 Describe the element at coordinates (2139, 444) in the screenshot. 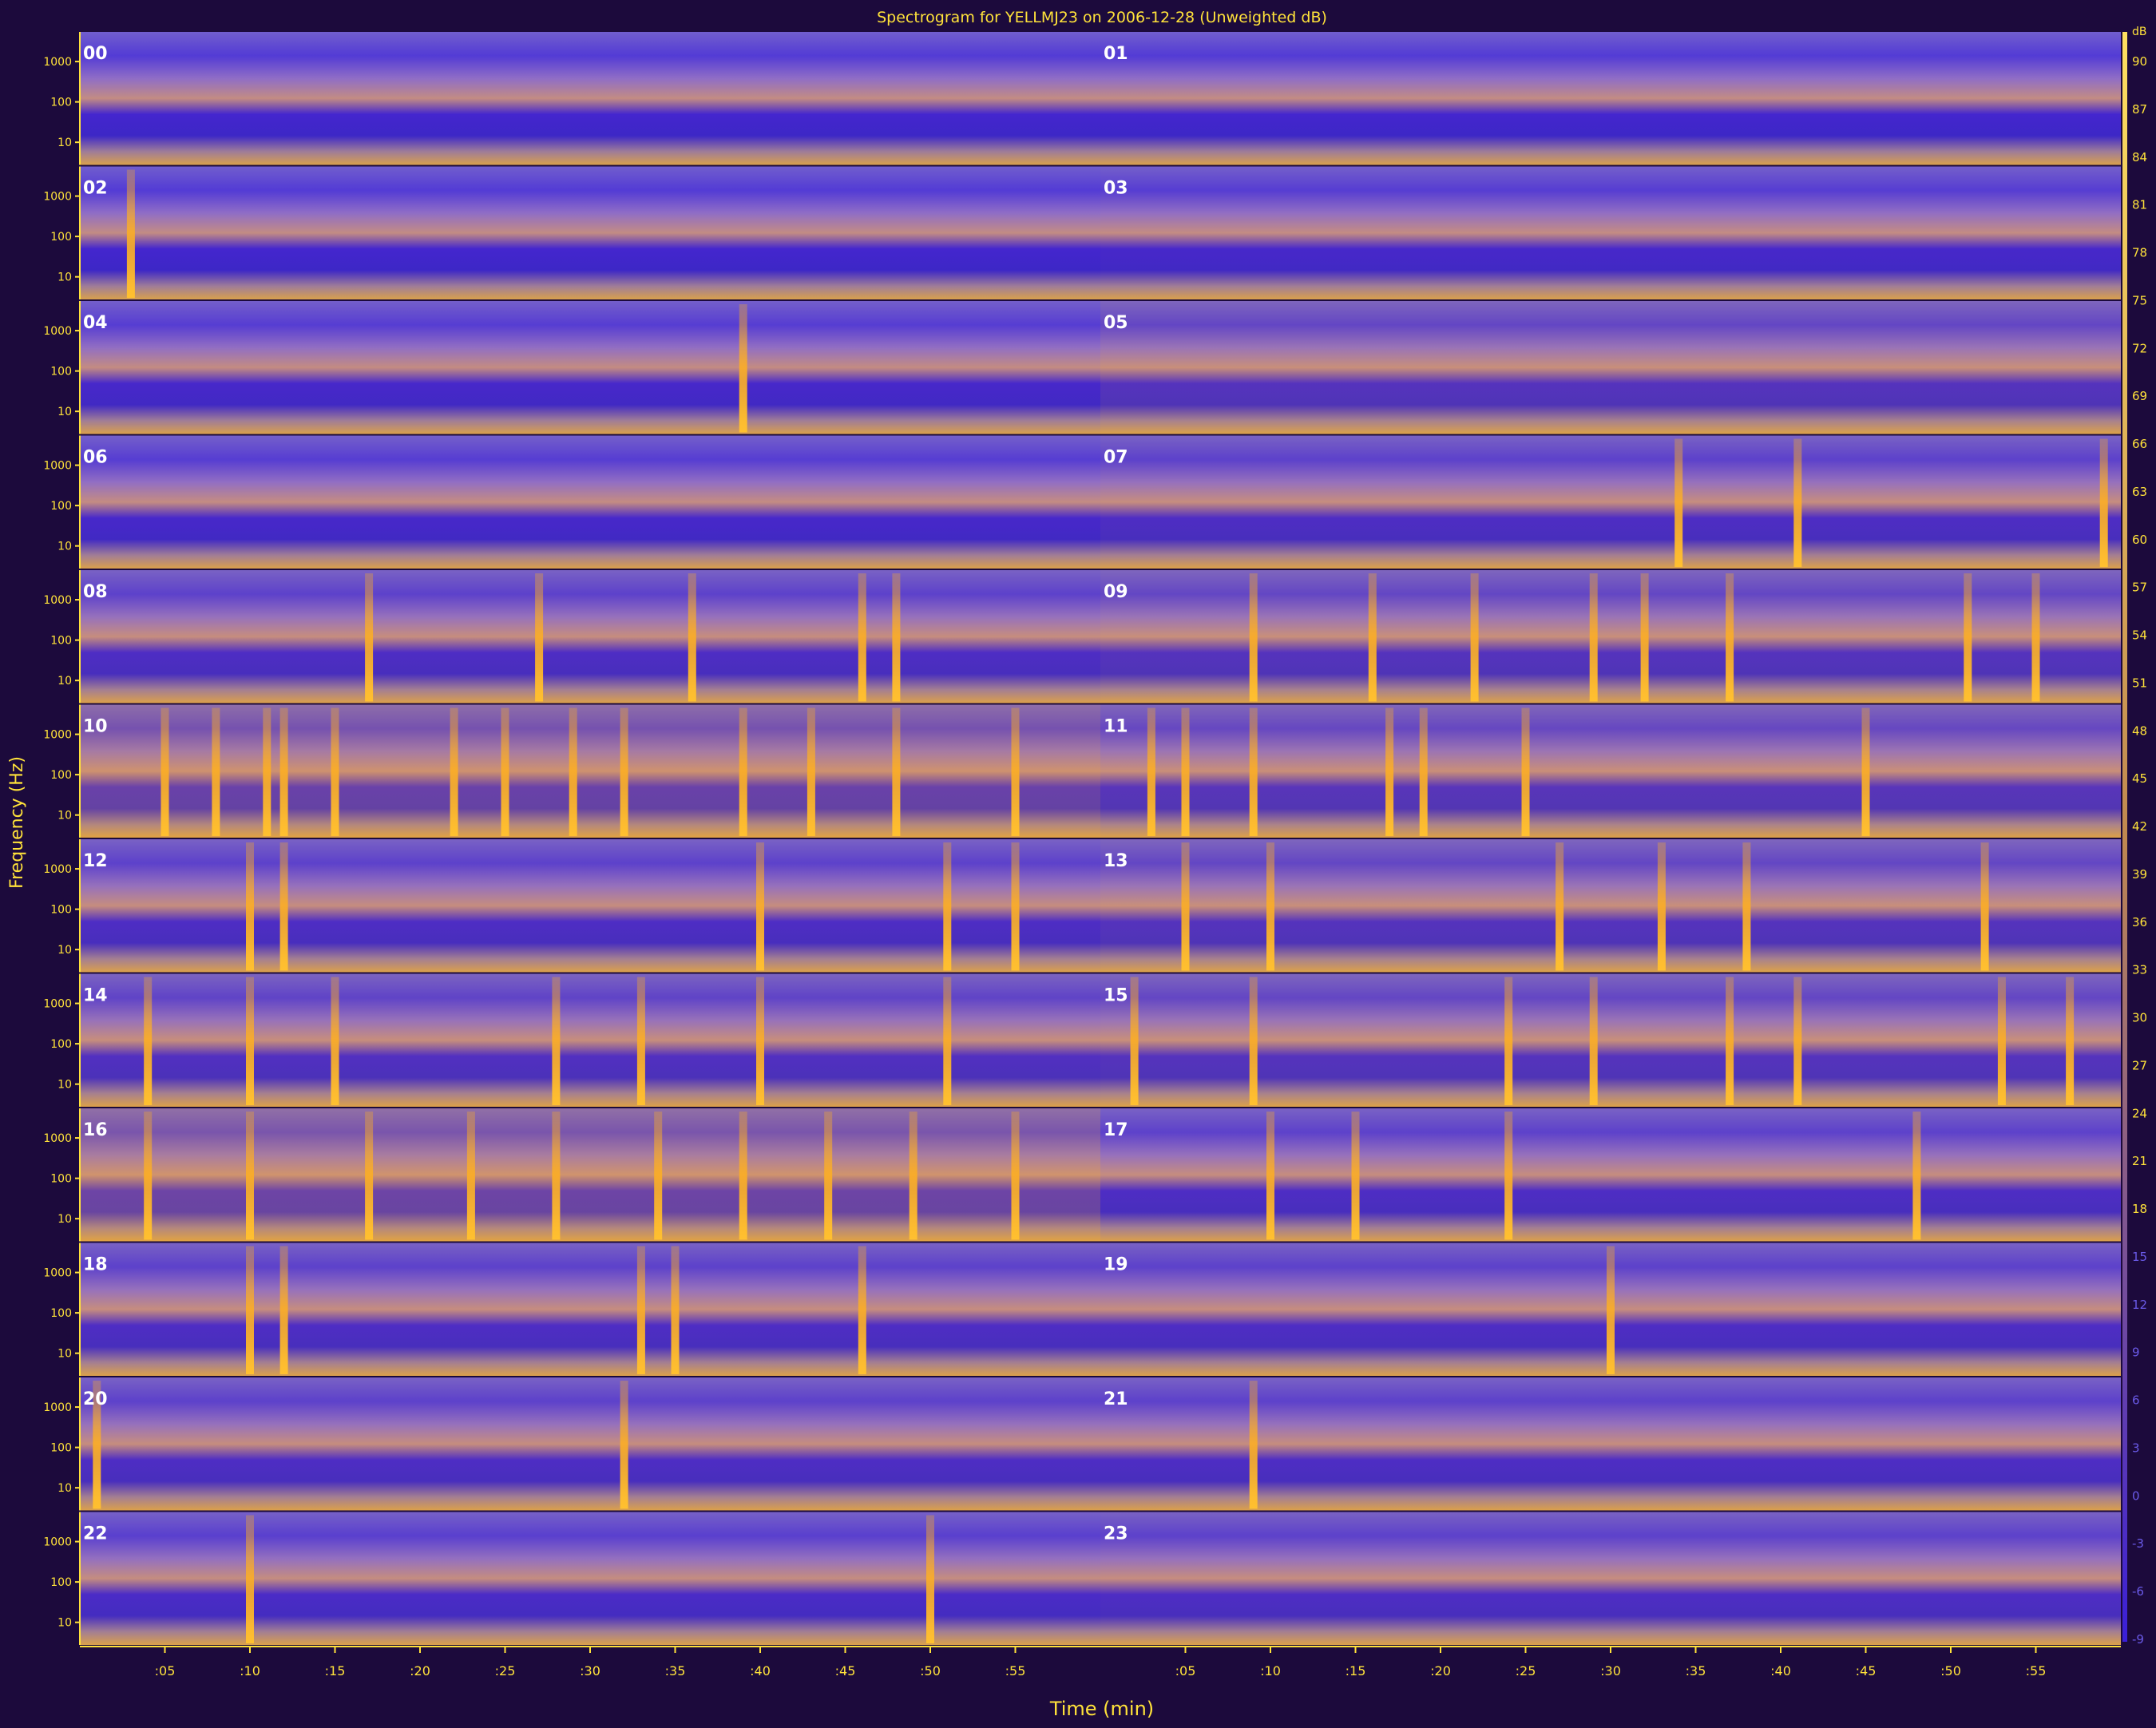

I see `colorbar-tick-label: 66` at that location.